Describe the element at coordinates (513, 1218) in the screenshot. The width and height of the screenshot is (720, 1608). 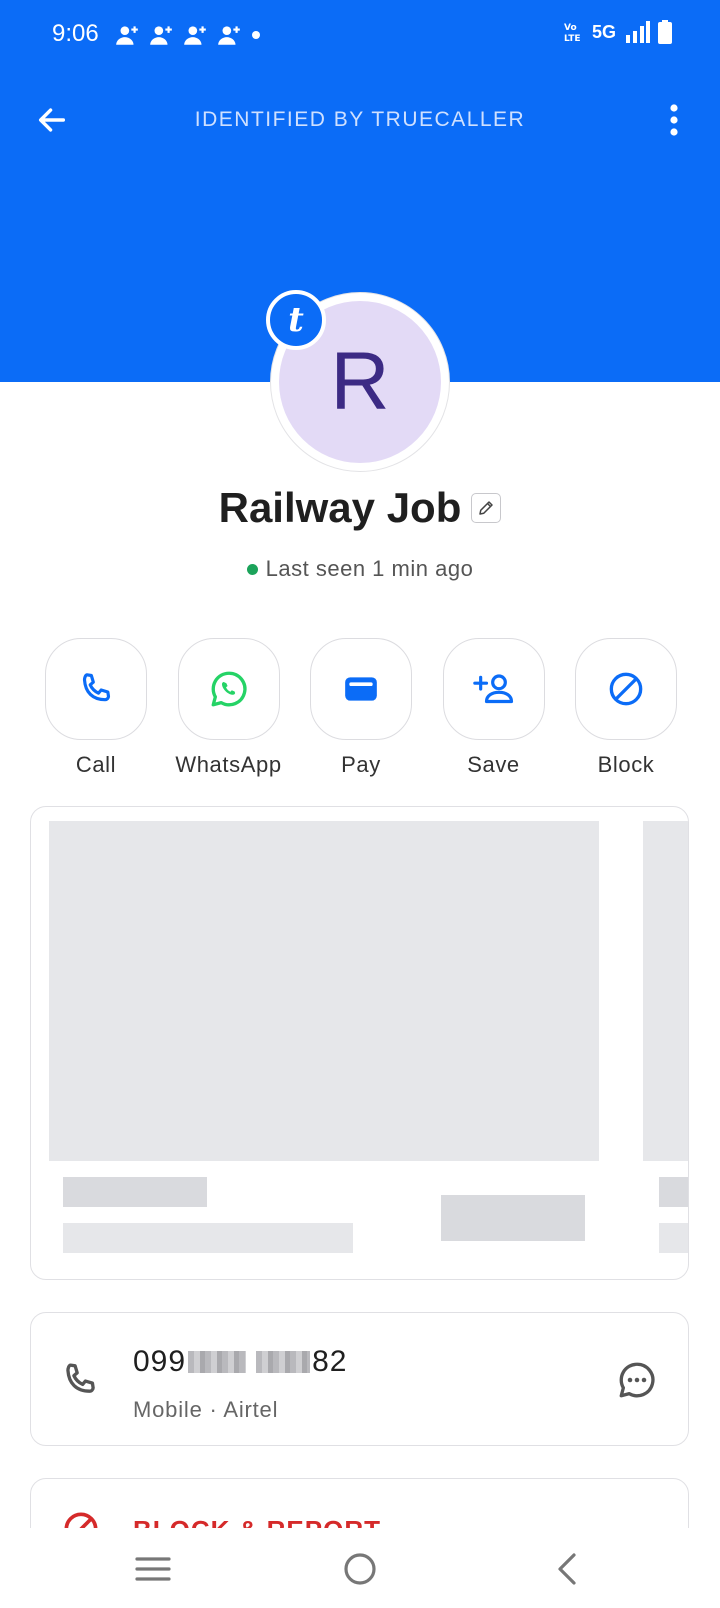
I see `skeleton-button` at that location.